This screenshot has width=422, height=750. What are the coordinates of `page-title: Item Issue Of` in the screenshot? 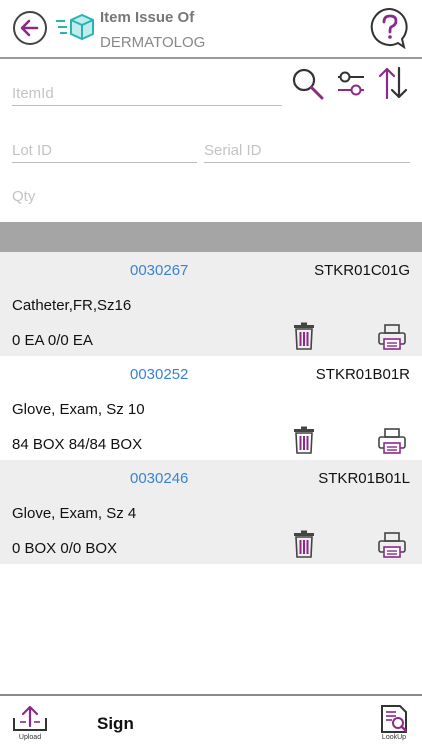 It's located at (147, 17).